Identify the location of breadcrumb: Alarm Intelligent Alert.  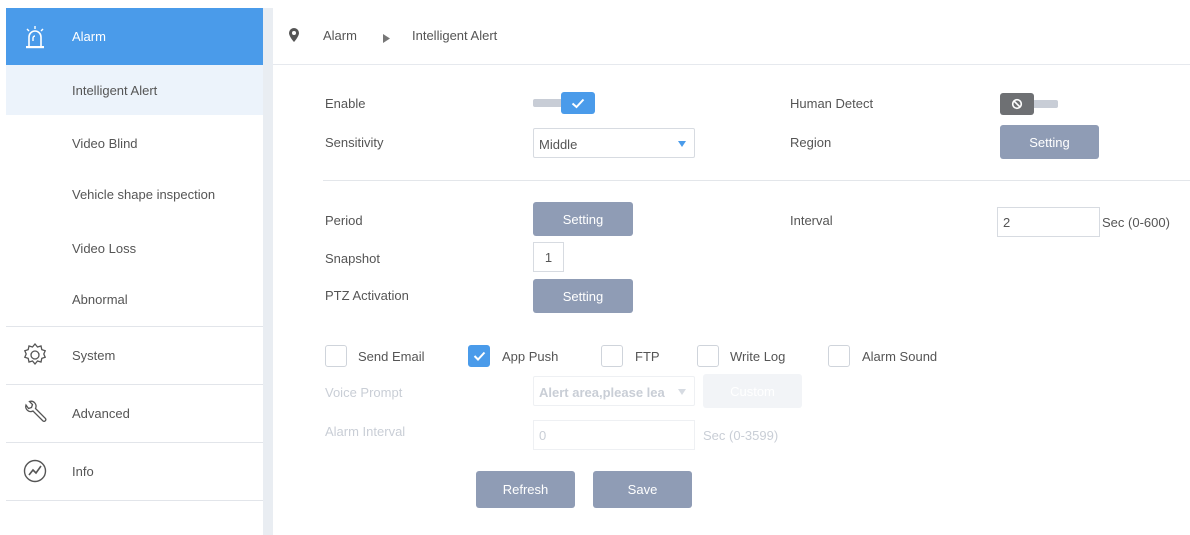
(731, 36).